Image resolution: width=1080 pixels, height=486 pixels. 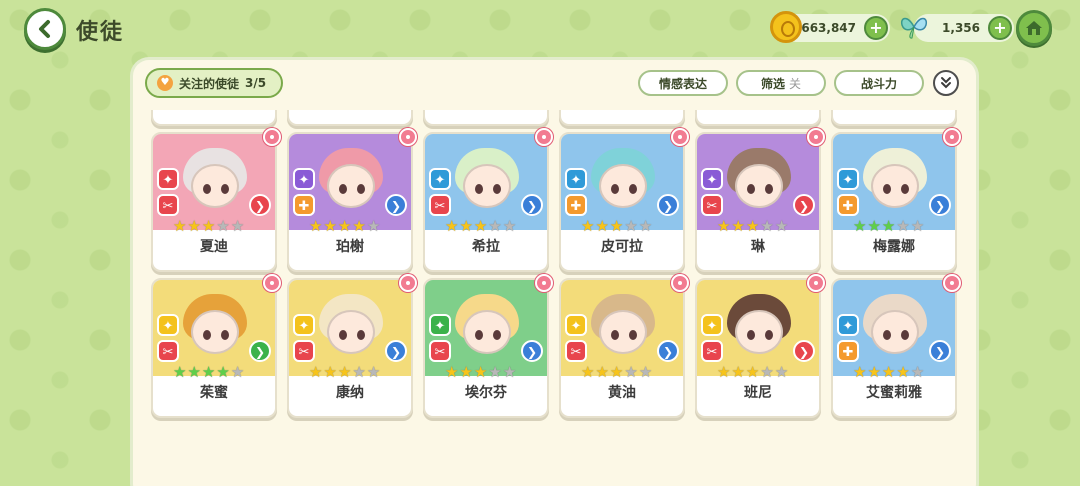 What do you see at coordinates (894, 348) in the screenshot?
I see `apostle-card: ✦ ✚ ❯ ★ ★ ★ ★ ★ 艾蜜莉雅` at bounding box center [894, 348].